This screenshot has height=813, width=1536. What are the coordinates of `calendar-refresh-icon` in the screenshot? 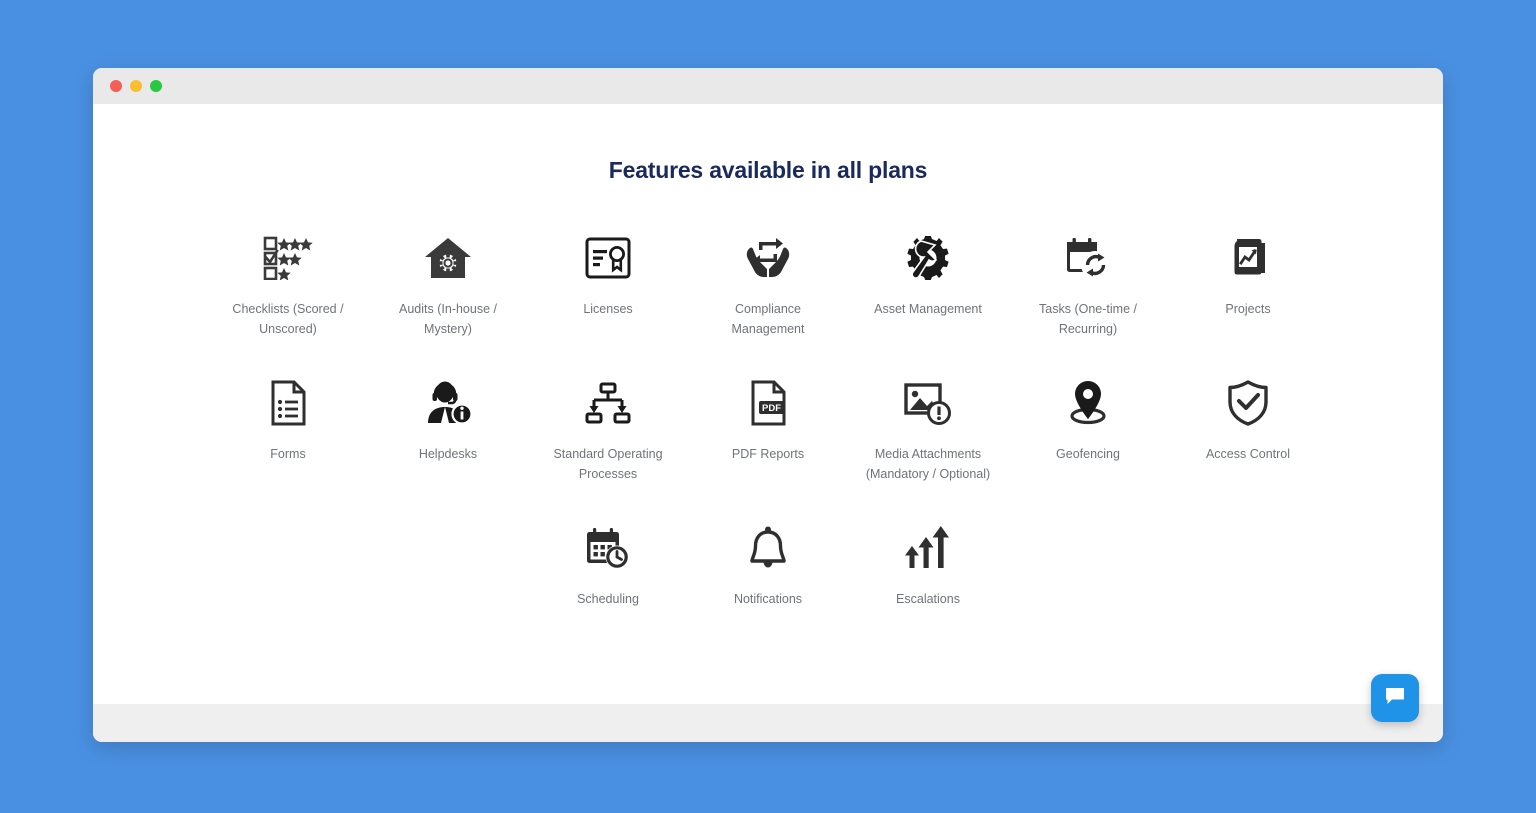 It's located at (1088, 258).